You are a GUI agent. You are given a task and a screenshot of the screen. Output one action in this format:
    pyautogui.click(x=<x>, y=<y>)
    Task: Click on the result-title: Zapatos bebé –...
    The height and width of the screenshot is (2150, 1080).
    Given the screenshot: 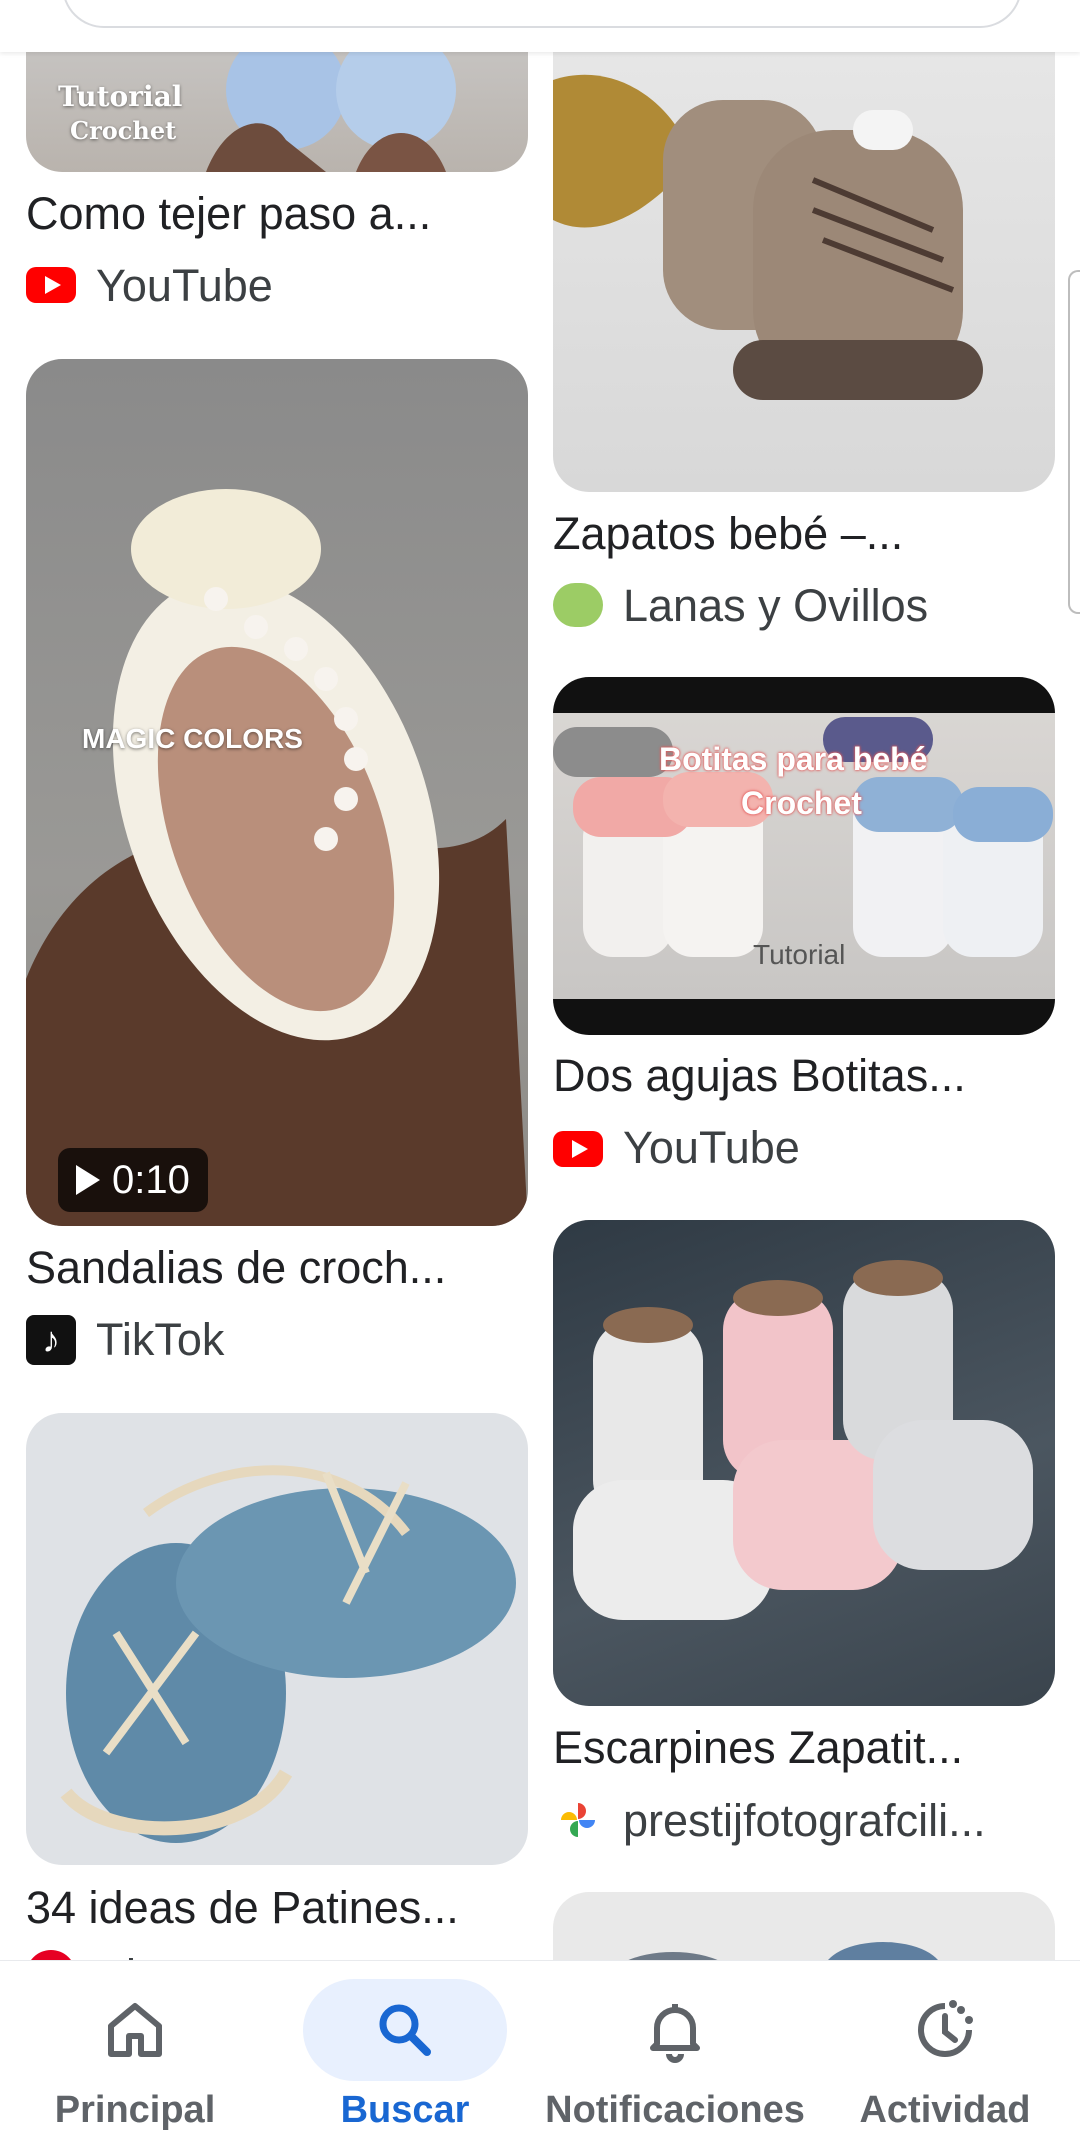 What is the action you would take?
    pyautogui.click(x=804, y=534)
    